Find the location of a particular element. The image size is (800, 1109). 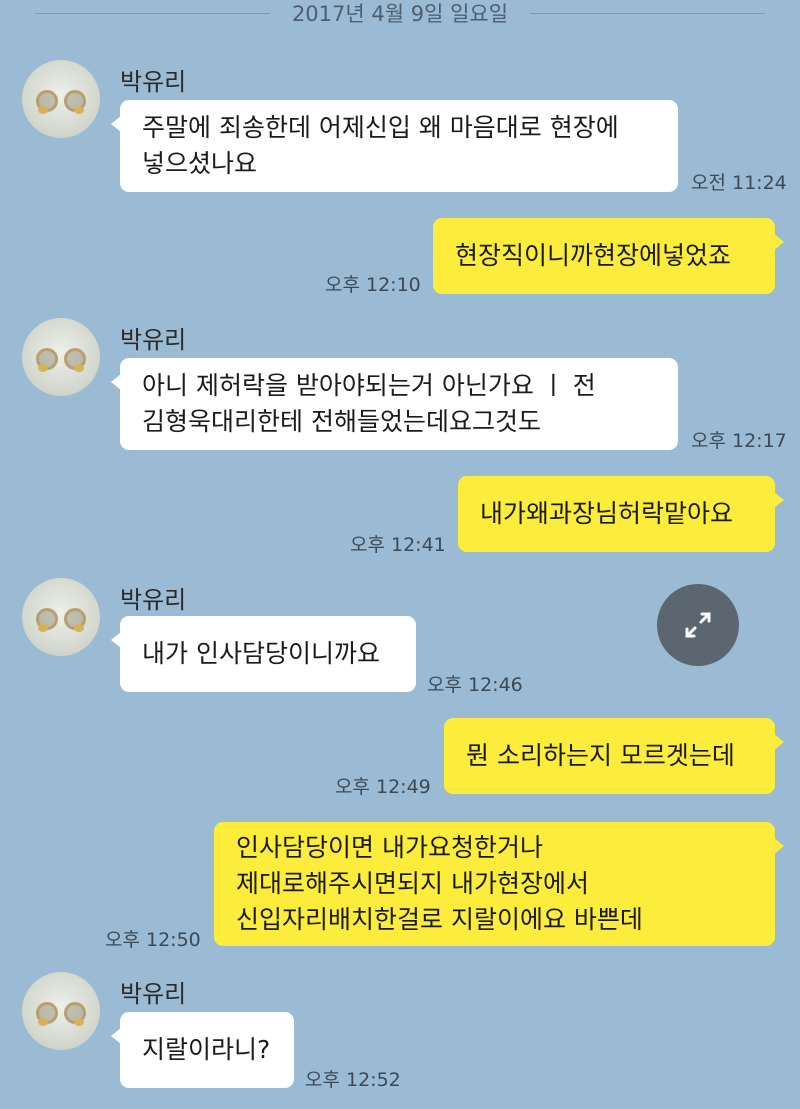

message-line: 뭔 소리하는지 모르겟는데 is located at coordinates (600, 755).